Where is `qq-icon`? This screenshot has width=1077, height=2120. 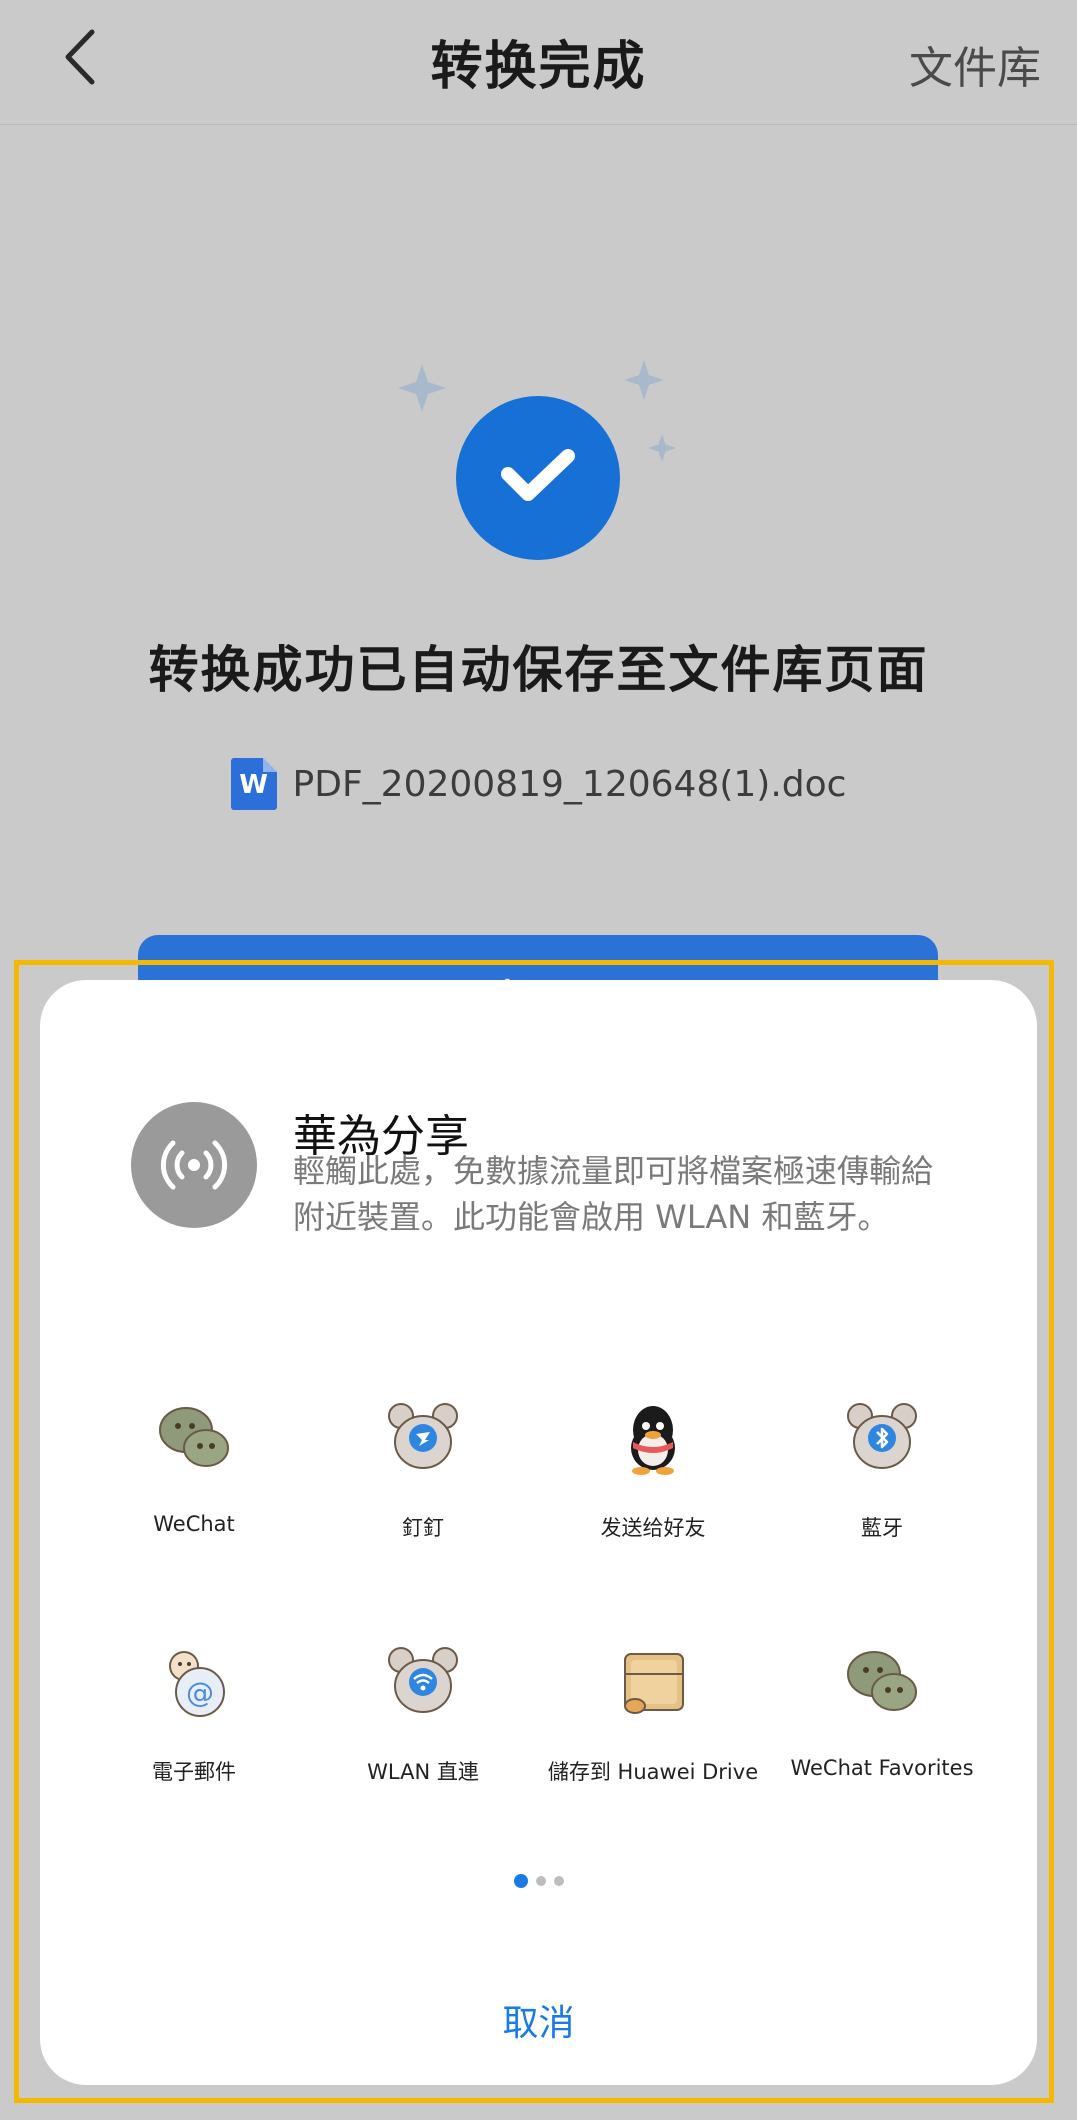 qq-icon is located at coordinates (653, 1440).